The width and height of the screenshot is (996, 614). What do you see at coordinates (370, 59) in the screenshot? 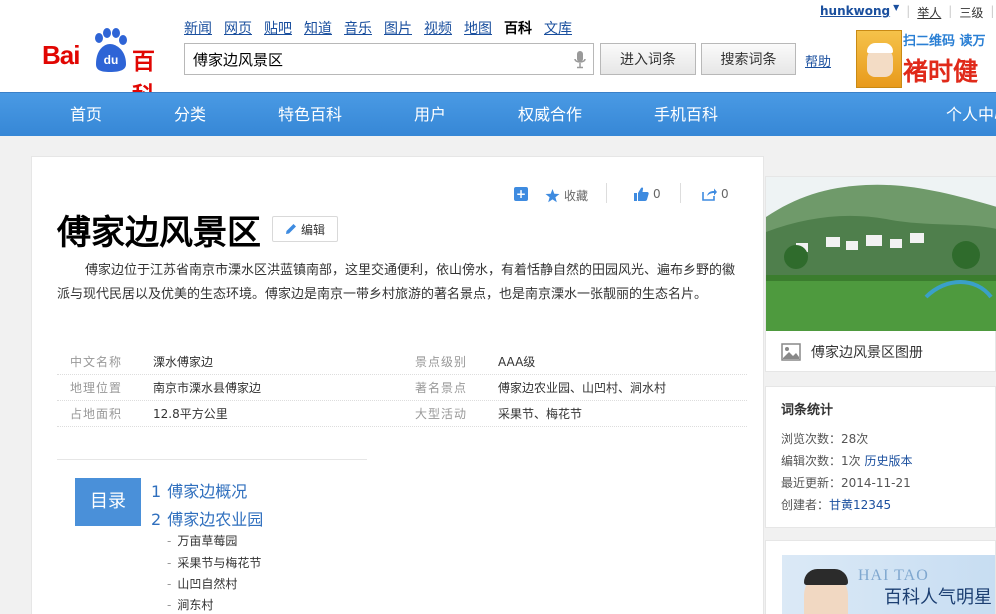
I see `search-input` at bounding box center [370, 59].